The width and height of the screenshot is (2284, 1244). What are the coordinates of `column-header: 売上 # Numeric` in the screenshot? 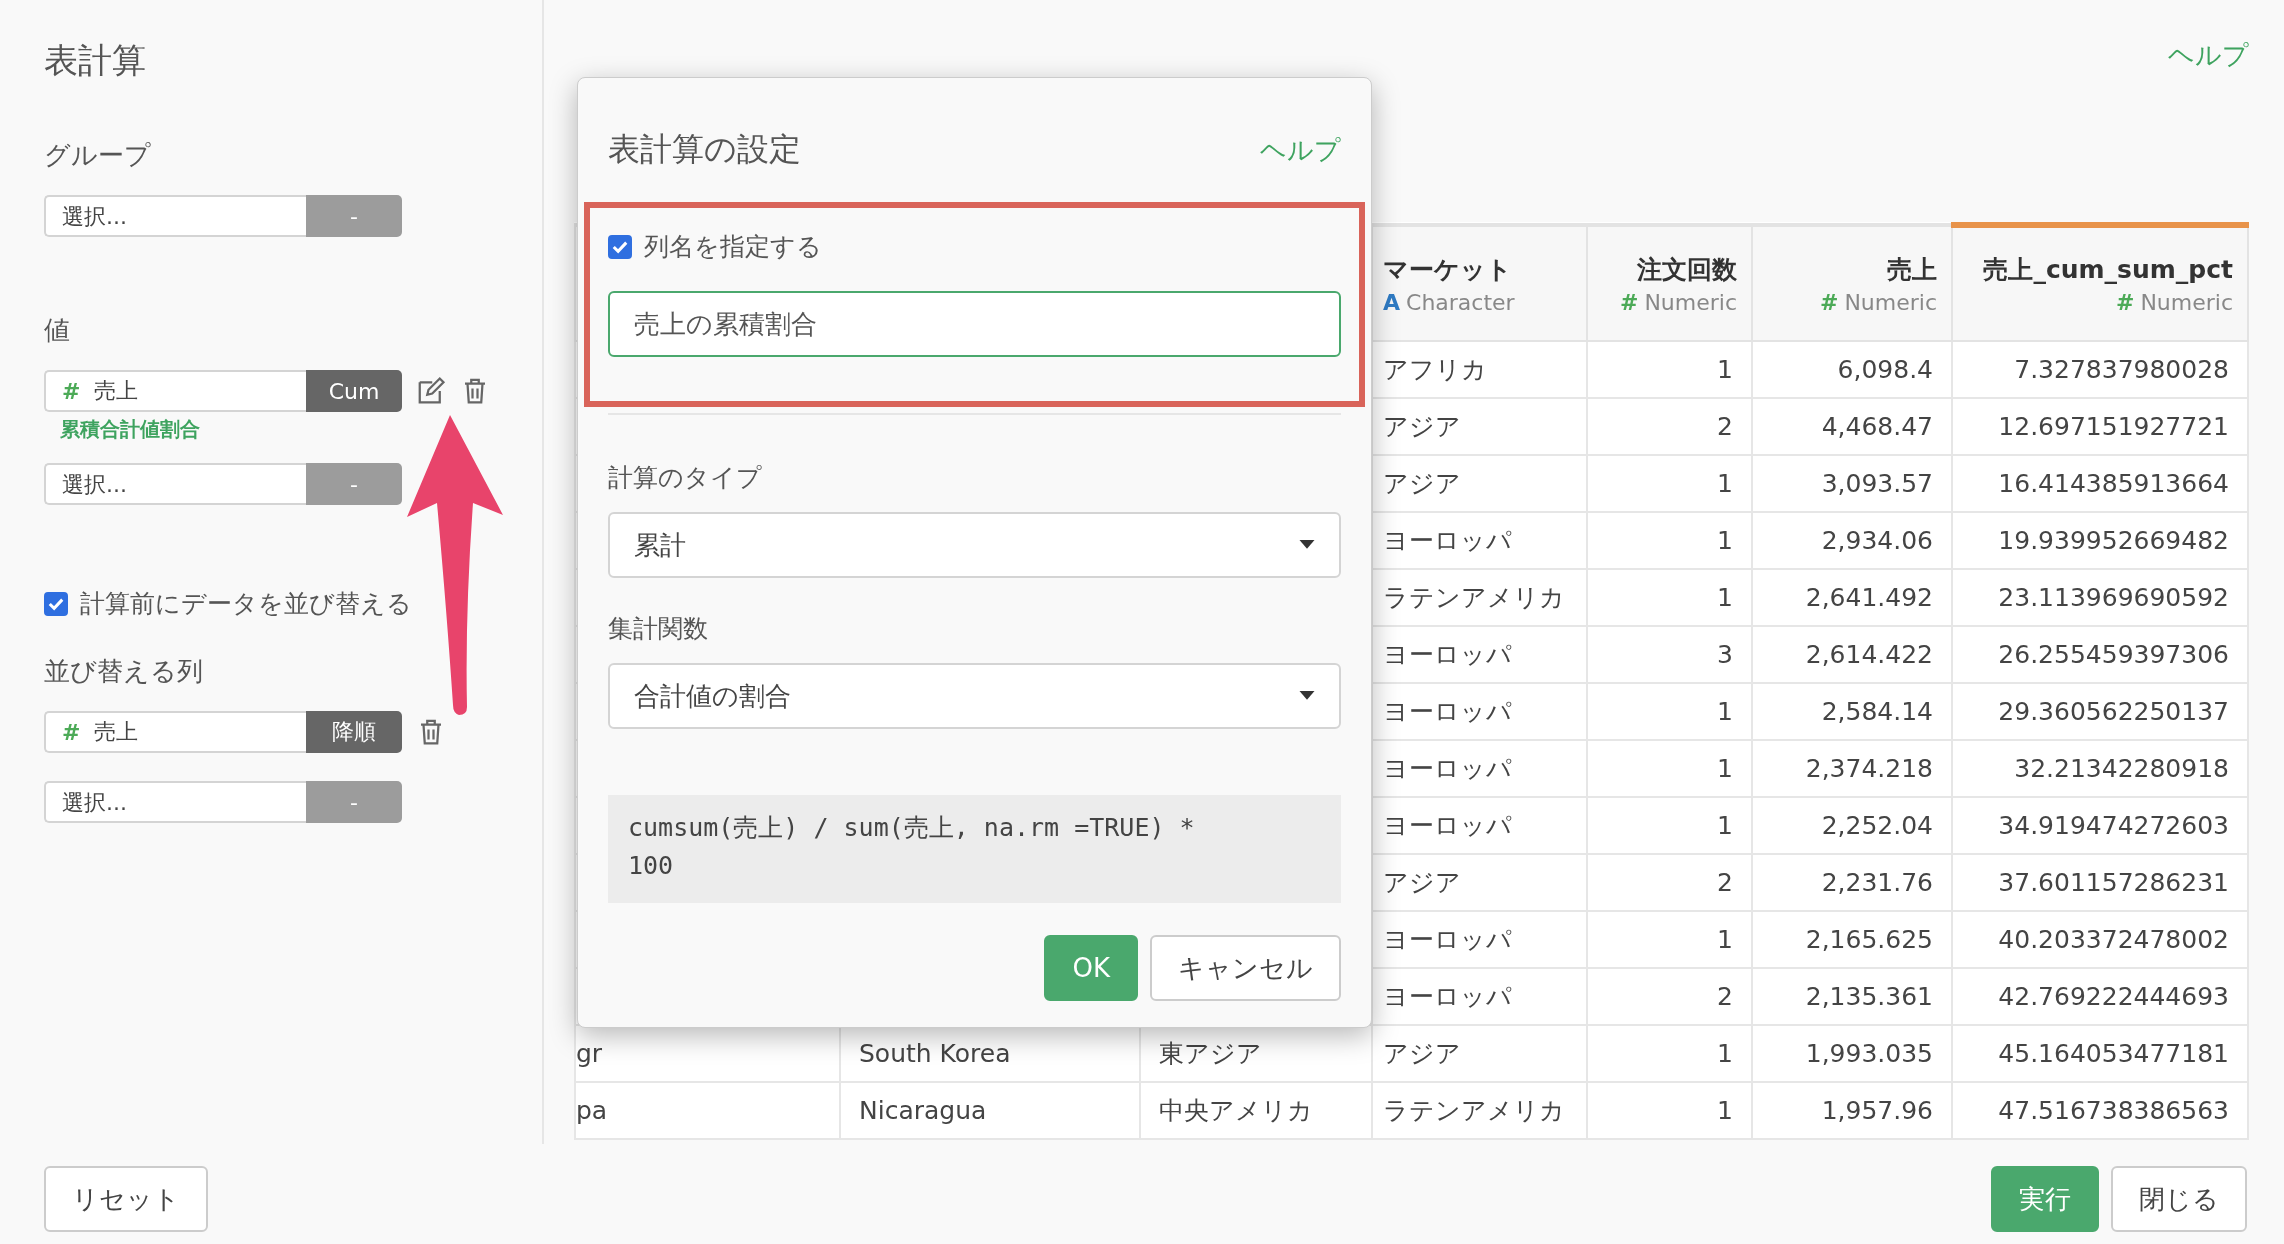 It's located at (1852, 283).